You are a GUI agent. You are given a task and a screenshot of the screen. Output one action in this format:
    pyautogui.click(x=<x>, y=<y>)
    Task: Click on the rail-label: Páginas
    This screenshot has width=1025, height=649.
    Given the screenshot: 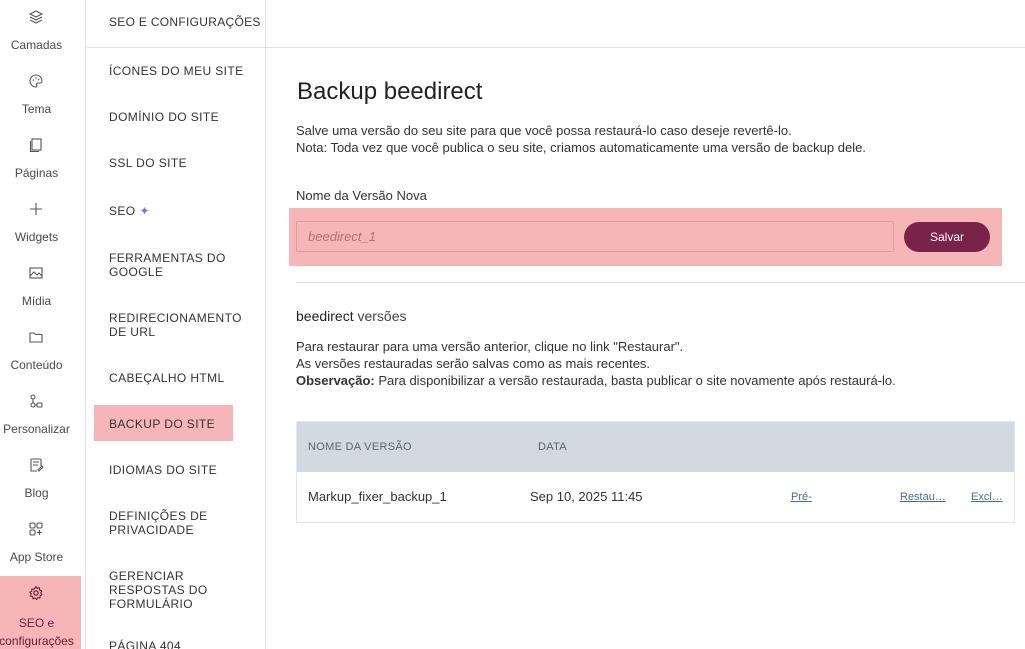 What is the action you would take?
    pyautogui.click(x=36, y=173)
    